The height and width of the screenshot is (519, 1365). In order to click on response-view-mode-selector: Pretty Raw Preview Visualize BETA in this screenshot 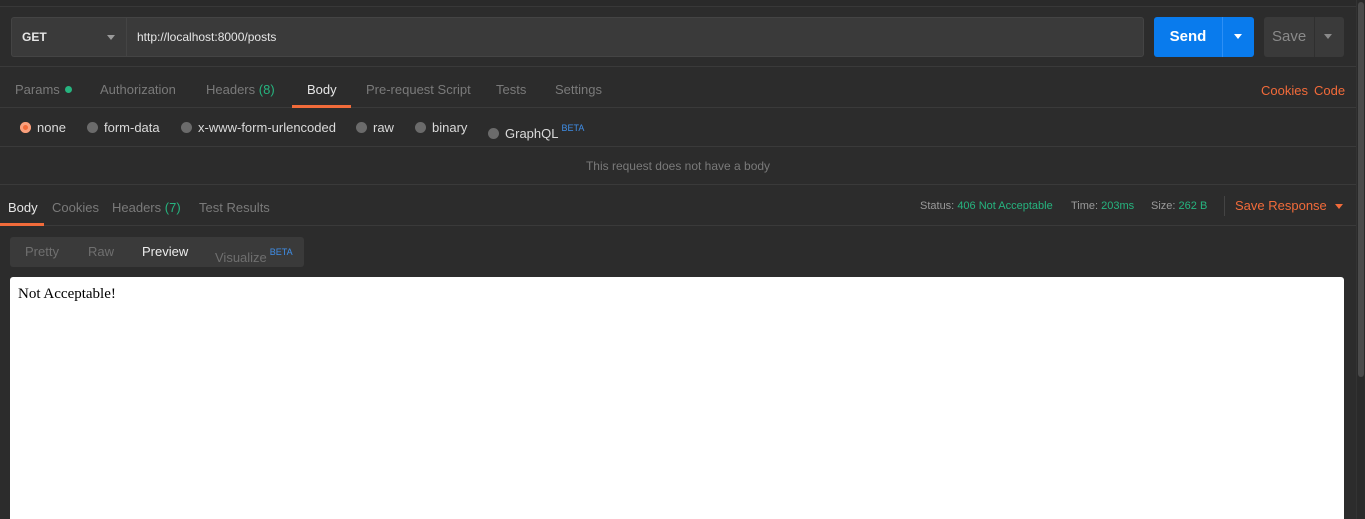, I will do `click(157, 252)`.